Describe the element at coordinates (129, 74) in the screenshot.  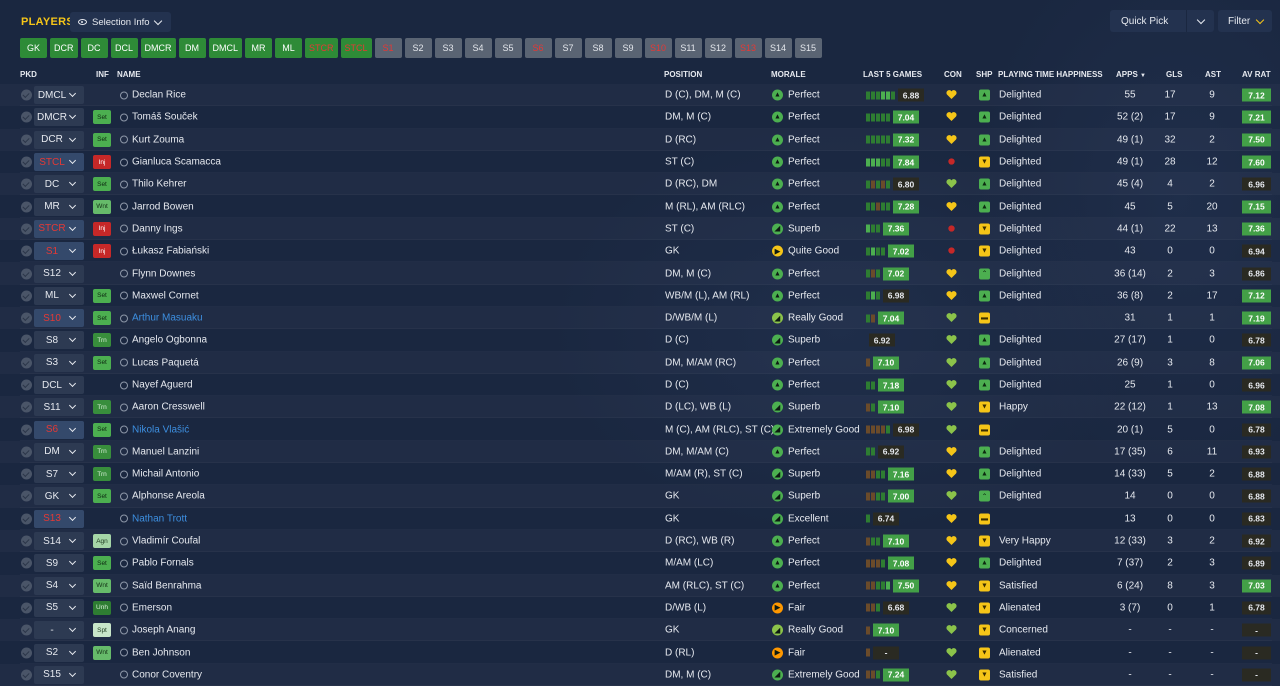
I see `col-name: NAME` at that location.